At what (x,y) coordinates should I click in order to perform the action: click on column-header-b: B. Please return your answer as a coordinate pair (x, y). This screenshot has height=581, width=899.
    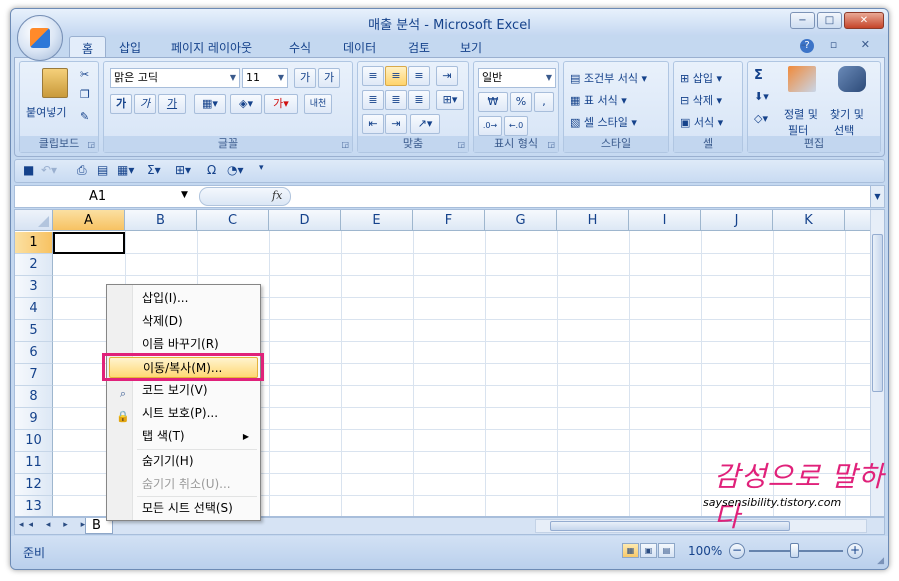
    Looking at the image, I should click on (161, 220).